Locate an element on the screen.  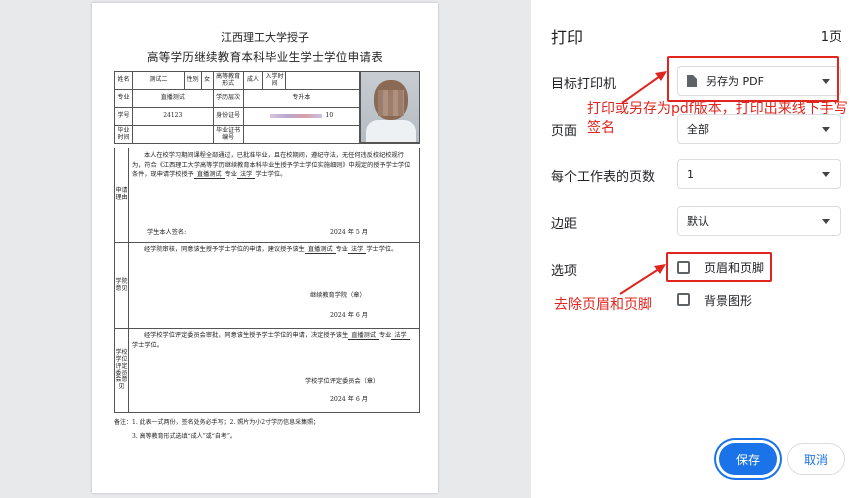
annotation-remove-note: 去除页眉和页脚 is located at coordinates (603, 305).